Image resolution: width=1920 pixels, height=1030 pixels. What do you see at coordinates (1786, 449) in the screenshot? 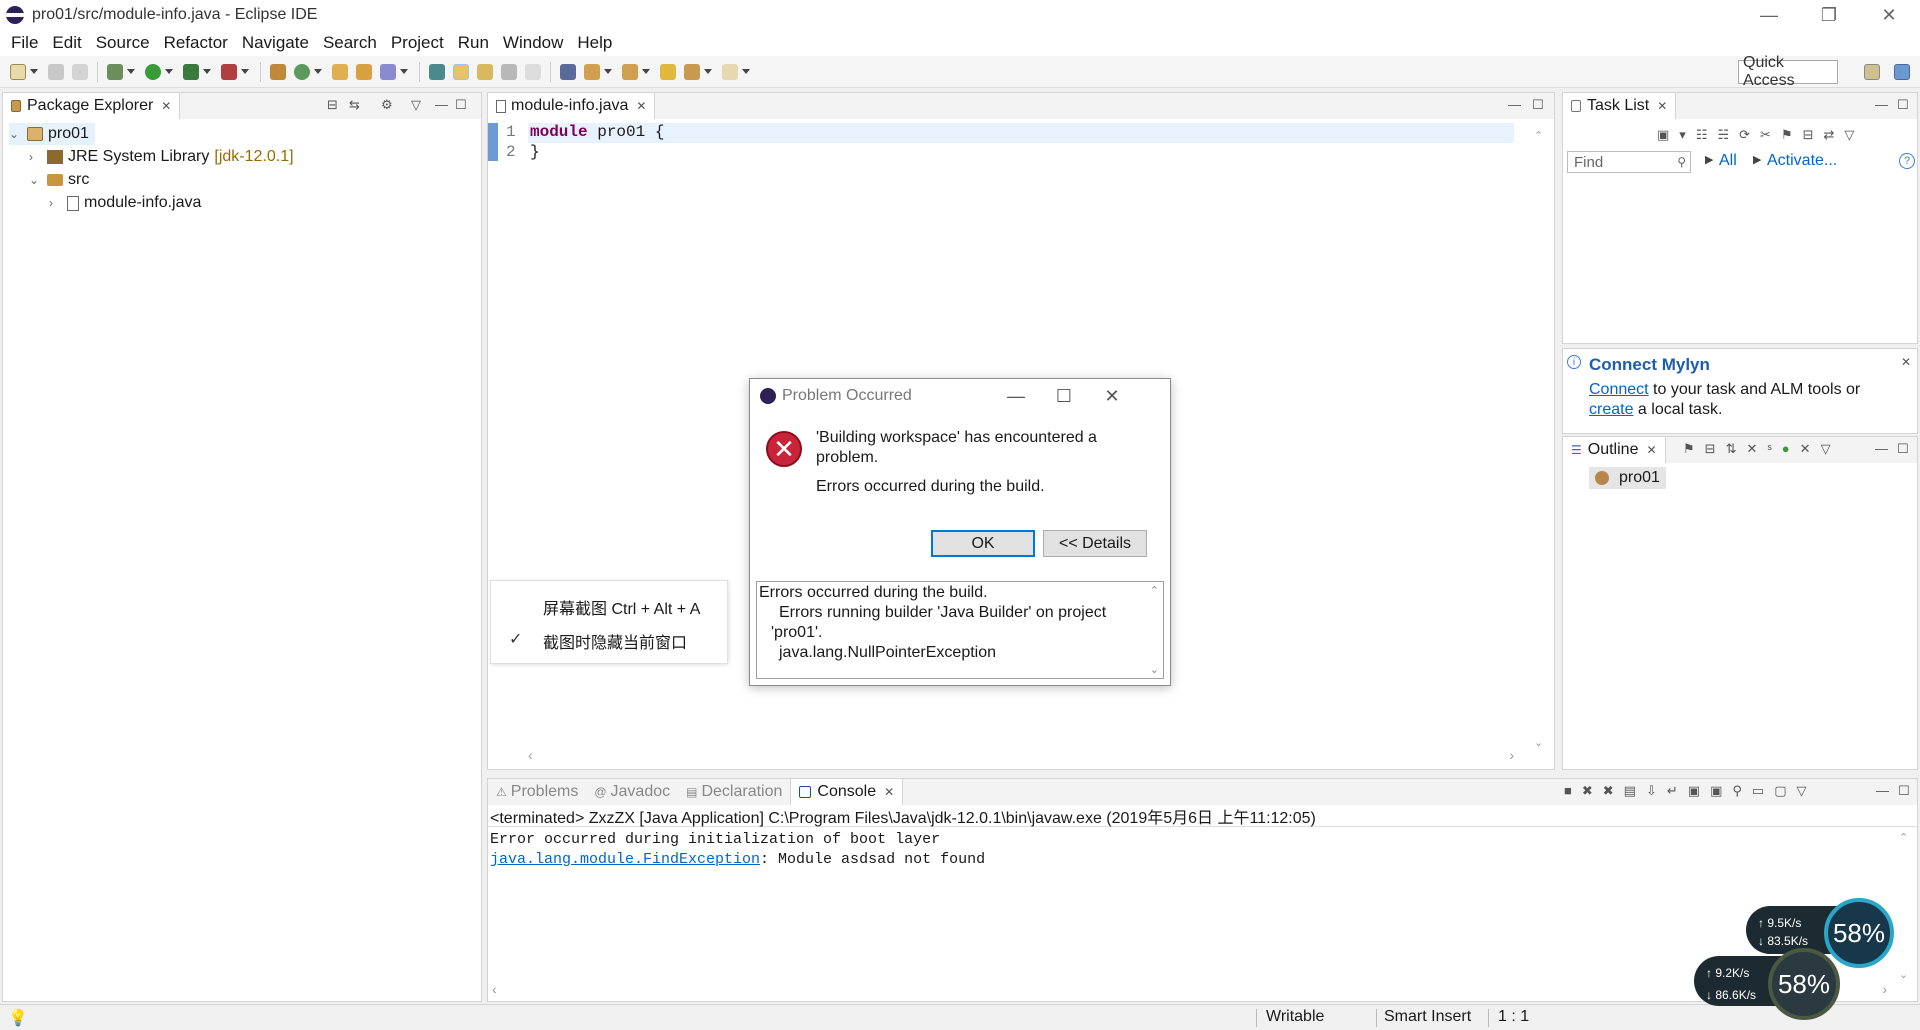
I see `hide-nonpublic-icon: ●` at bounding box center [1786, 449].